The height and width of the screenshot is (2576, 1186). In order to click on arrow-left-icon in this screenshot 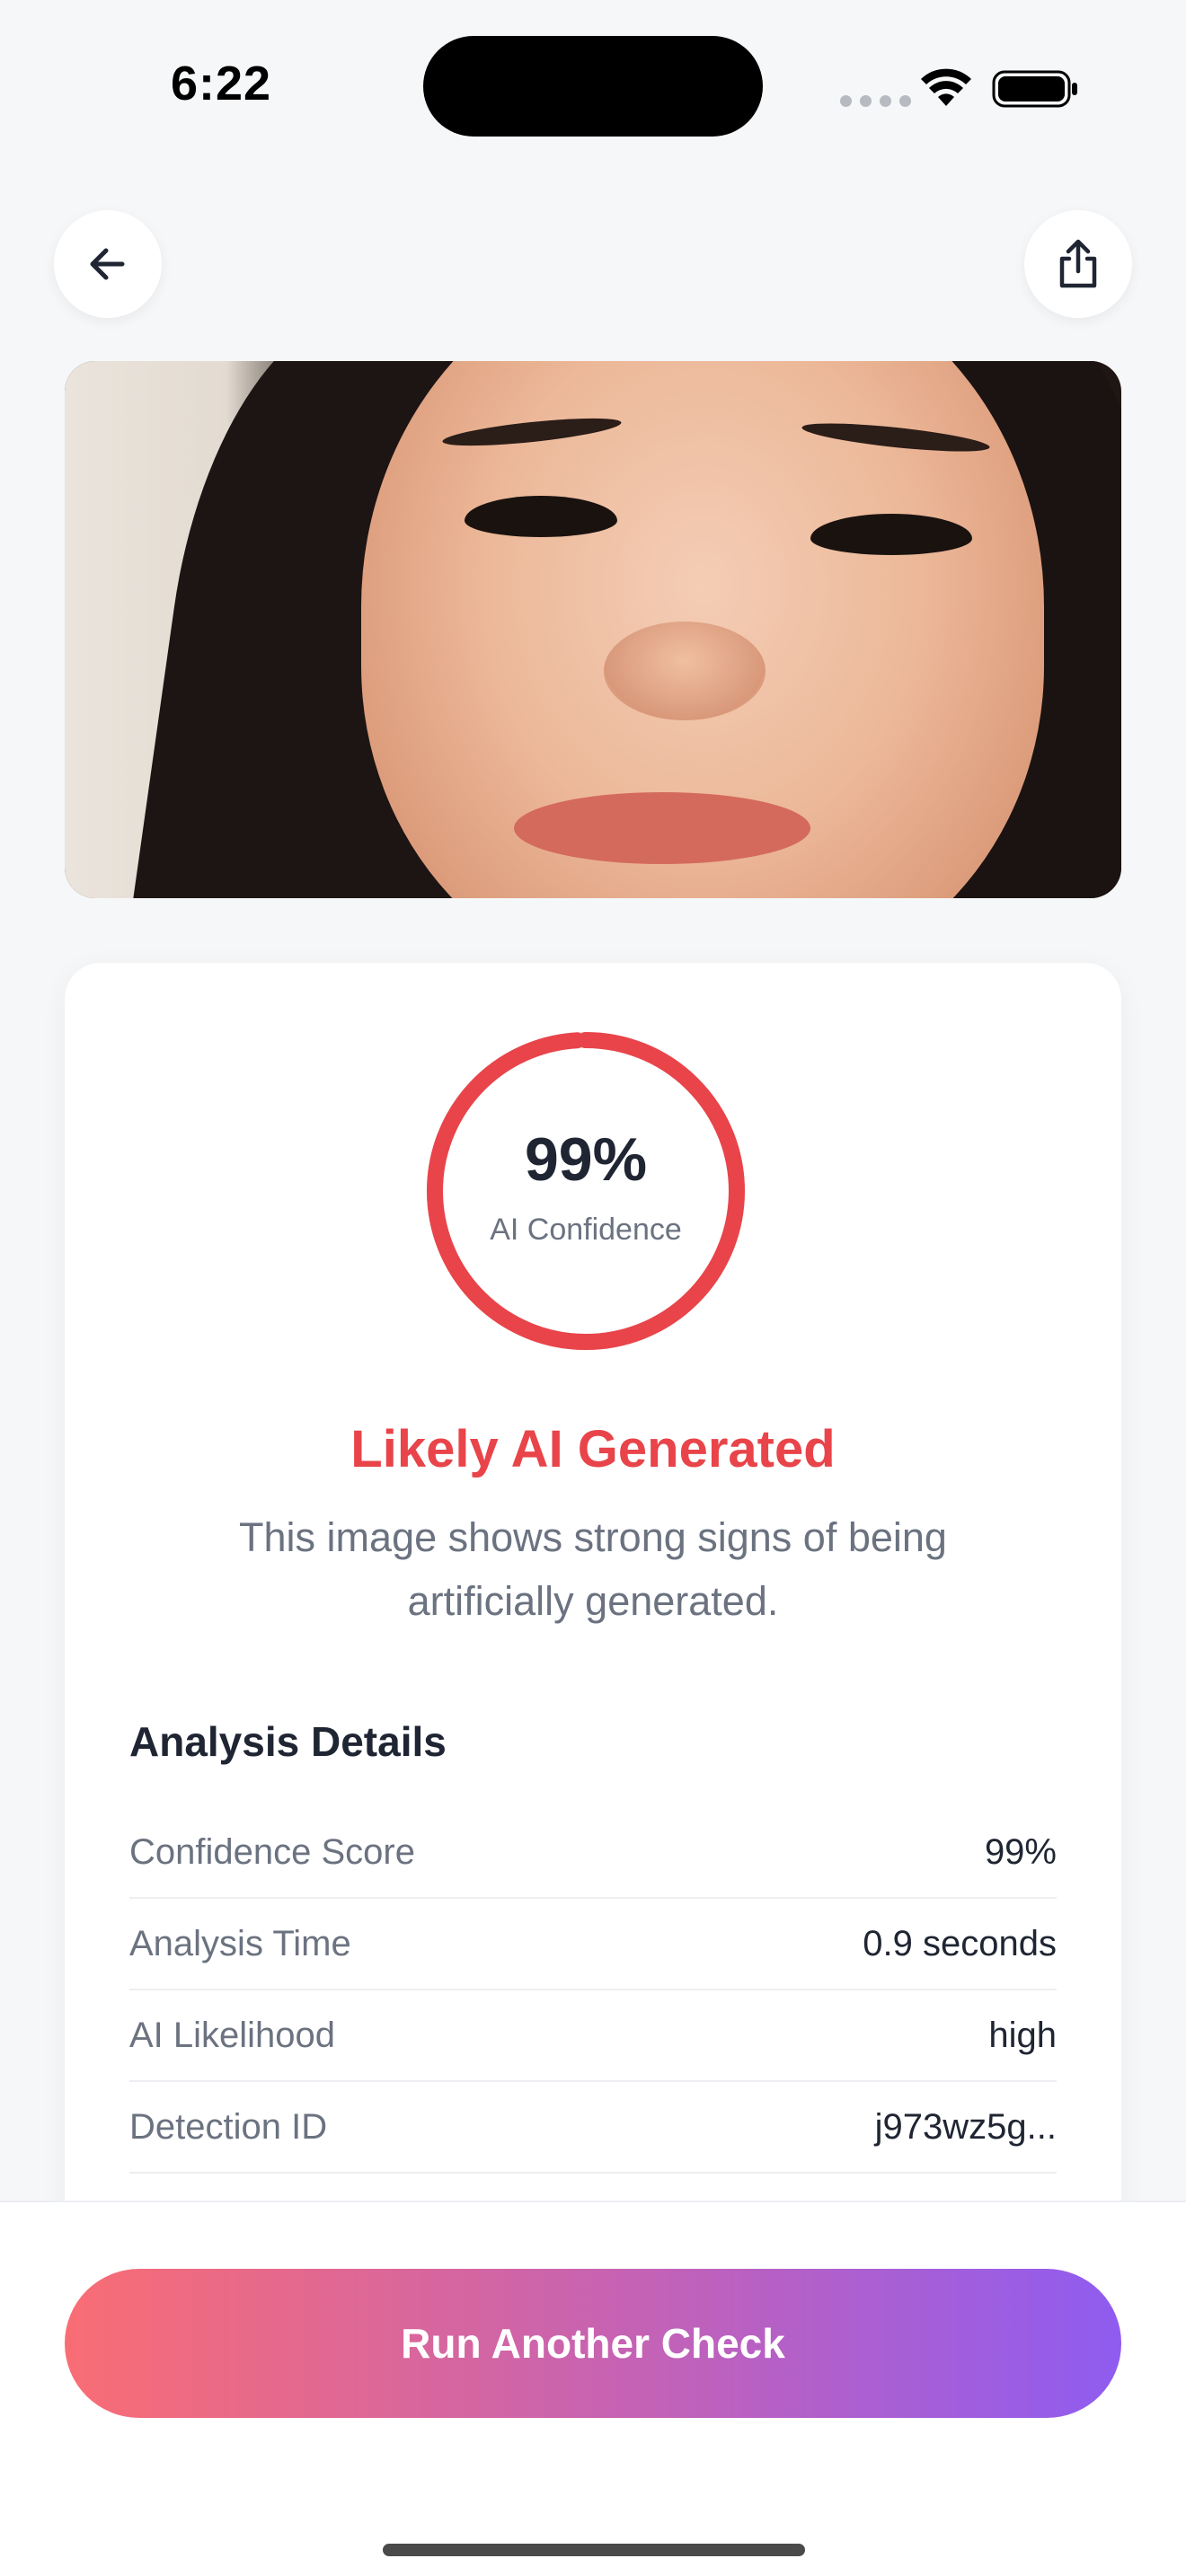, I will do `click(107, 264)`.